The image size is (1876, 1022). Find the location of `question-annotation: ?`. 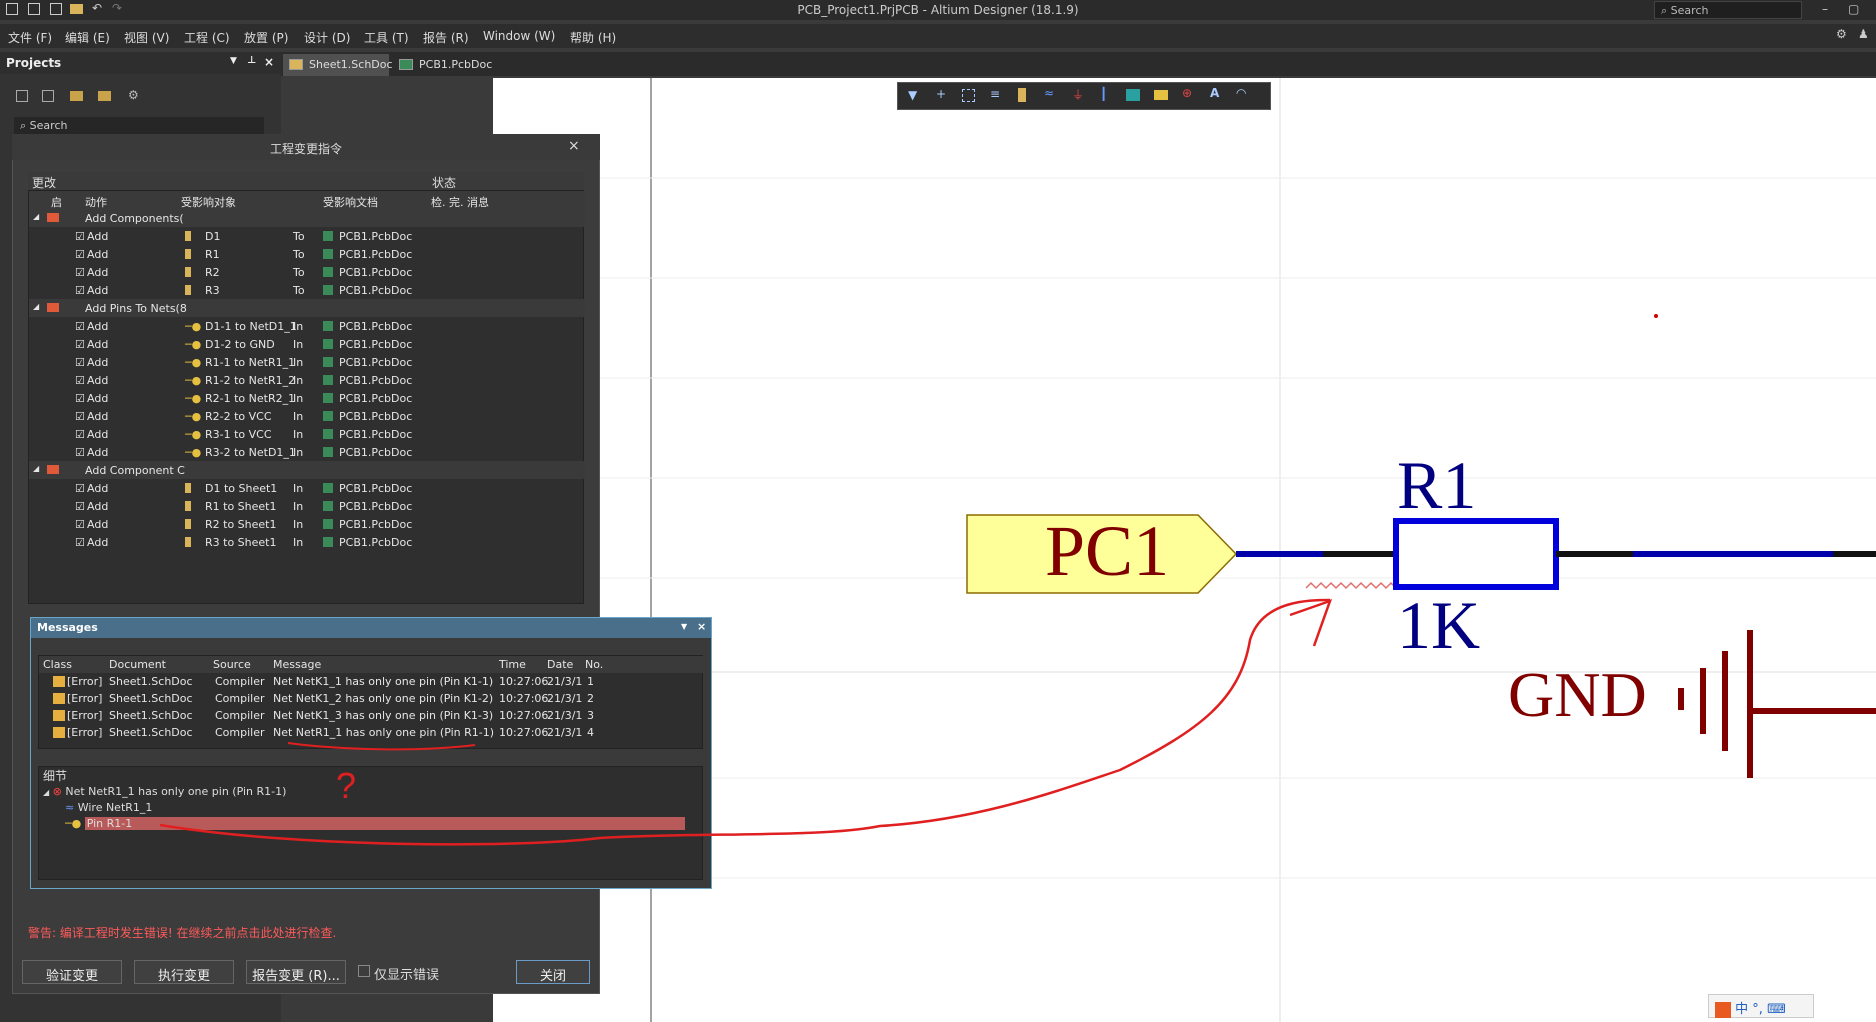

question-annotation: ? is located at coordinates (346, 785).